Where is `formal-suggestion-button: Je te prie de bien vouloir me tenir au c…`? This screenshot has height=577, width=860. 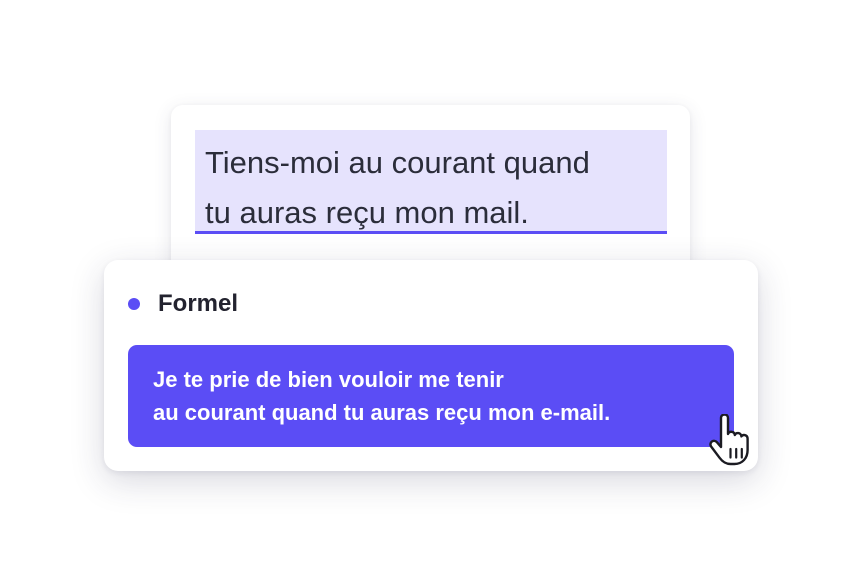 formal-suggestion-button: Je te prie de bien vouloir me tenir au c… is located at coordinates (431, 396).